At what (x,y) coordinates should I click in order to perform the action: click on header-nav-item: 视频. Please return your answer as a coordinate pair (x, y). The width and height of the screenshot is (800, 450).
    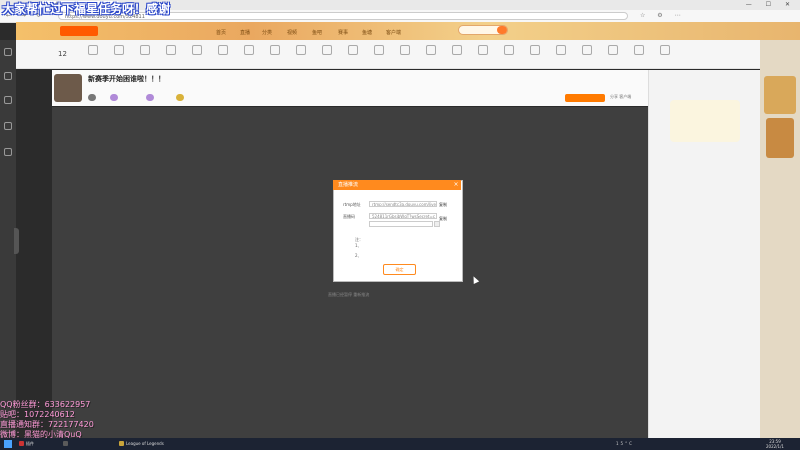
    Looking at the image, I should click on (292, 32).